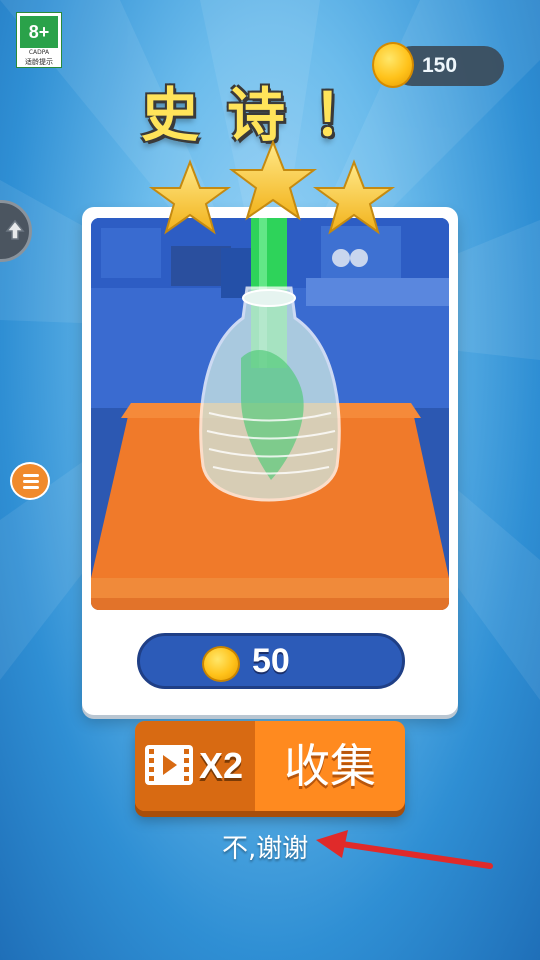  Describe the element at coordinates (270, 766) in the screenshot. I see `collect-x2-button: X2 收集` at that location.